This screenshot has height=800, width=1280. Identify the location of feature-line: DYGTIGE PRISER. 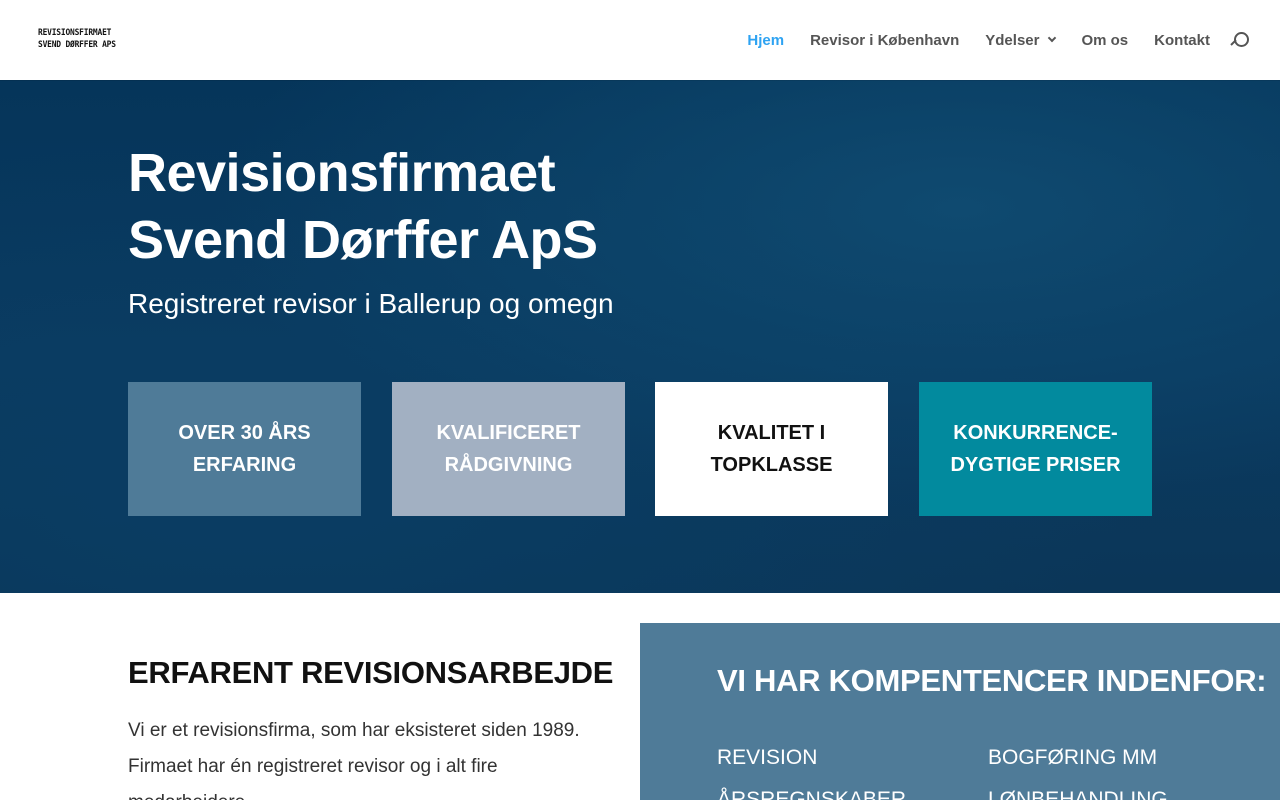
(1035, 465).